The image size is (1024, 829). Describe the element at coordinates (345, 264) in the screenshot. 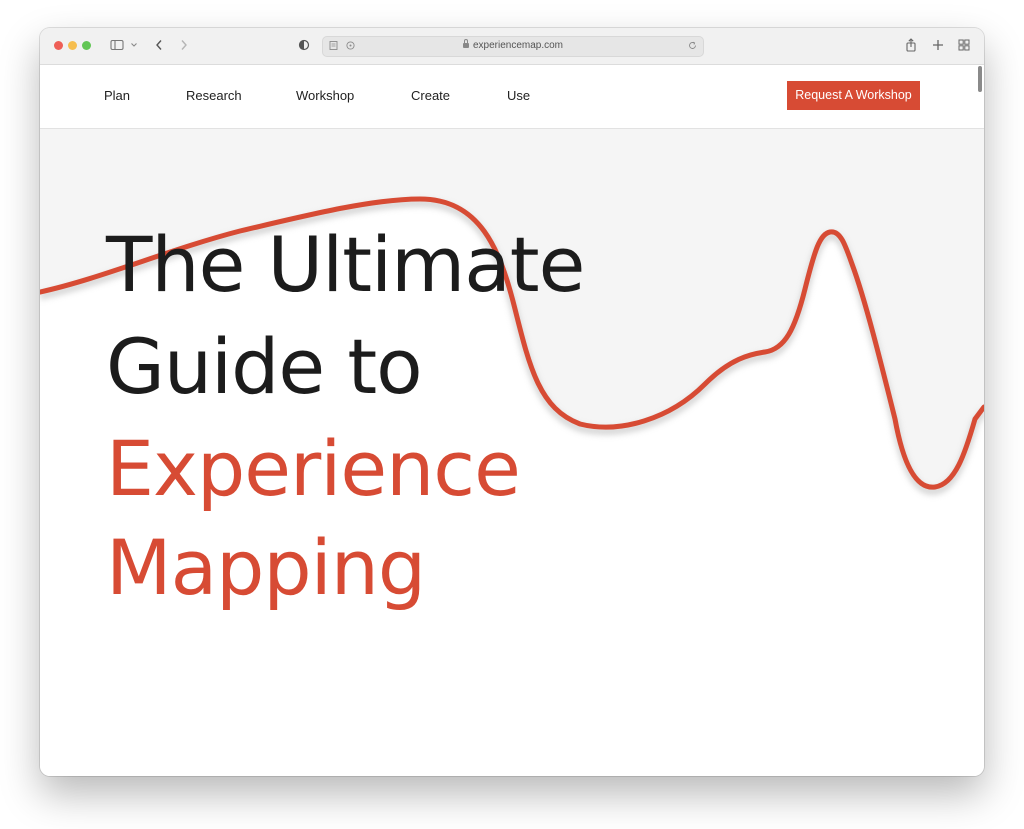

I see `hero-title-line-1: The Ultimate` at that location.